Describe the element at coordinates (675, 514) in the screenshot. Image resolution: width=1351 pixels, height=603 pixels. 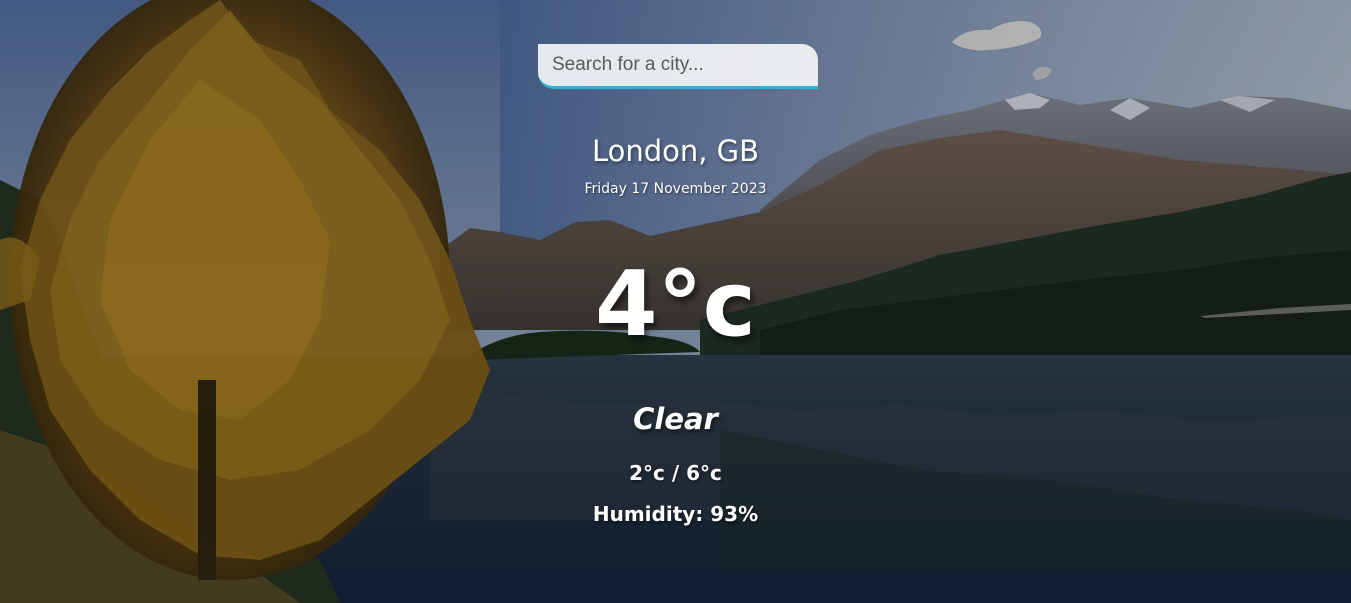
I see `humidity-value: Humidity: 93%` at that location.